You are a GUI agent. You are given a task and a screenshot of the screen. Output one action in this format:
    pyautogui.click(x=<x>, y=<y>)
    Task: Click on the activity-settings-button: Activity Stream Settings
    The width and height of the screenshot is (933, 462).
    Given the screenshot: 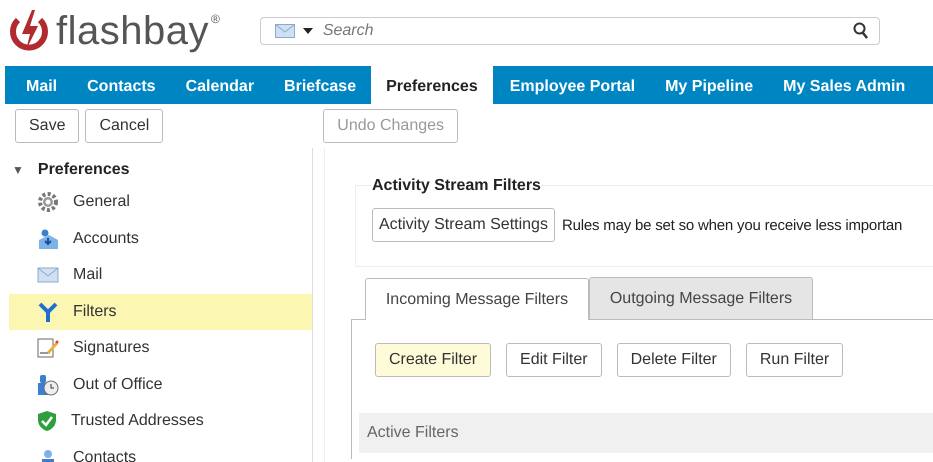 What is the action you would take?
    pyautogui.click(x=463, y=225)
    